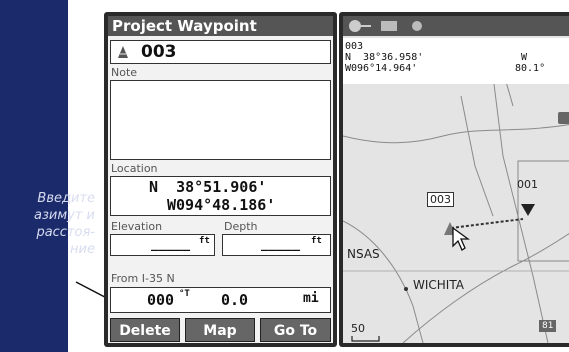 The image size is (569, 352). Describe the element at coordinates (384, 57) in the screenshot. I see `map-latitude: N 38°36.958'` at that location.